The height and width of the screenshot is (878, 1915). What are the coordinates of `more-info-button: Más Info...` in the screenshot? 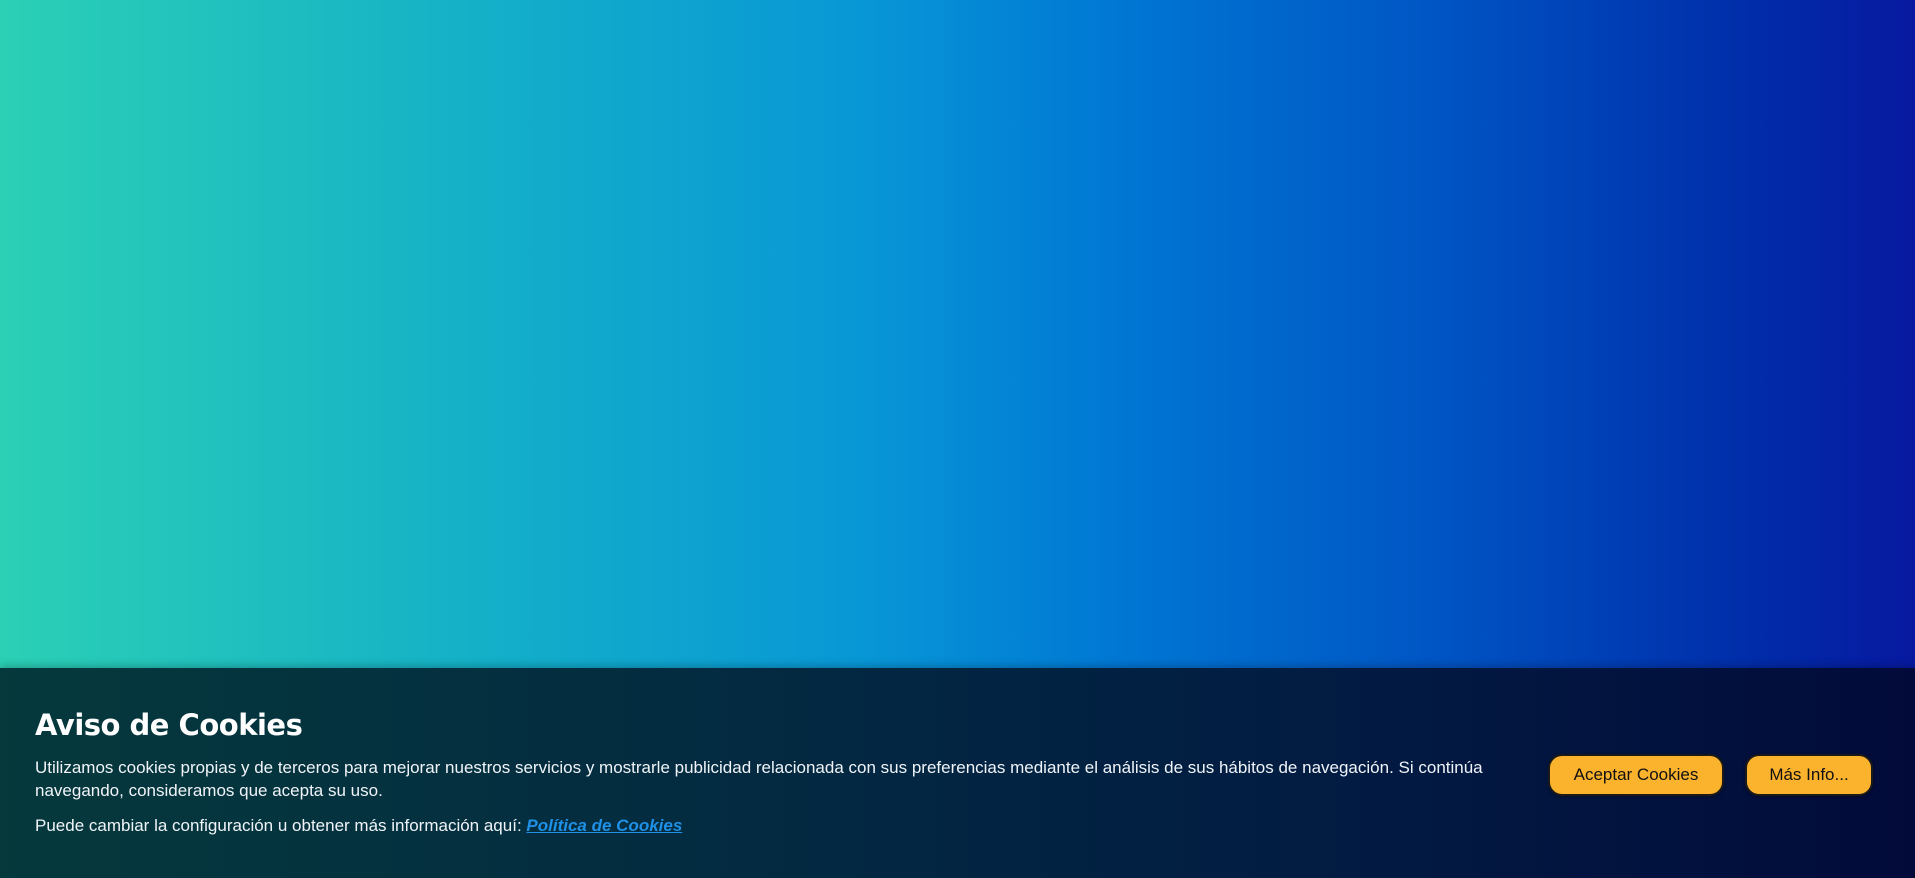 It's located at (1809, 775).